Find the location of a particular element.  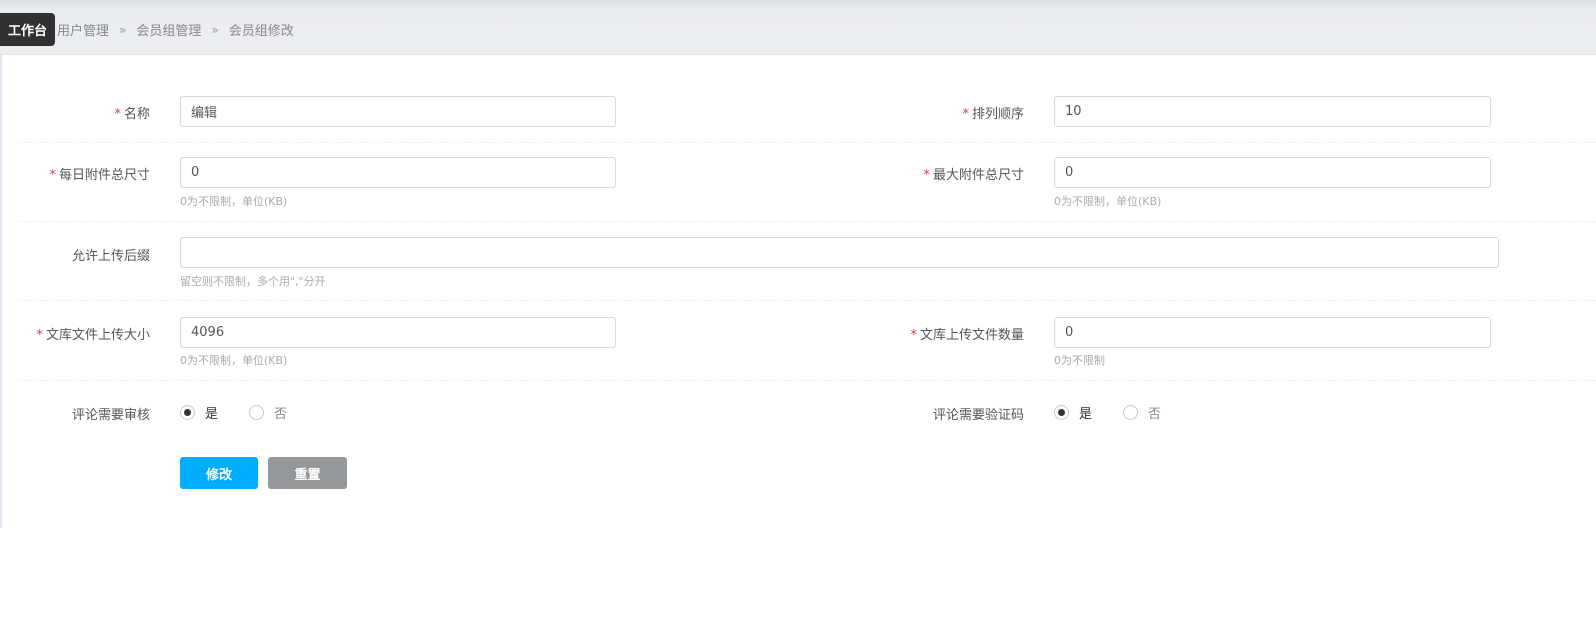

daily-attachment-size-input is located at coordinates (398, 172).